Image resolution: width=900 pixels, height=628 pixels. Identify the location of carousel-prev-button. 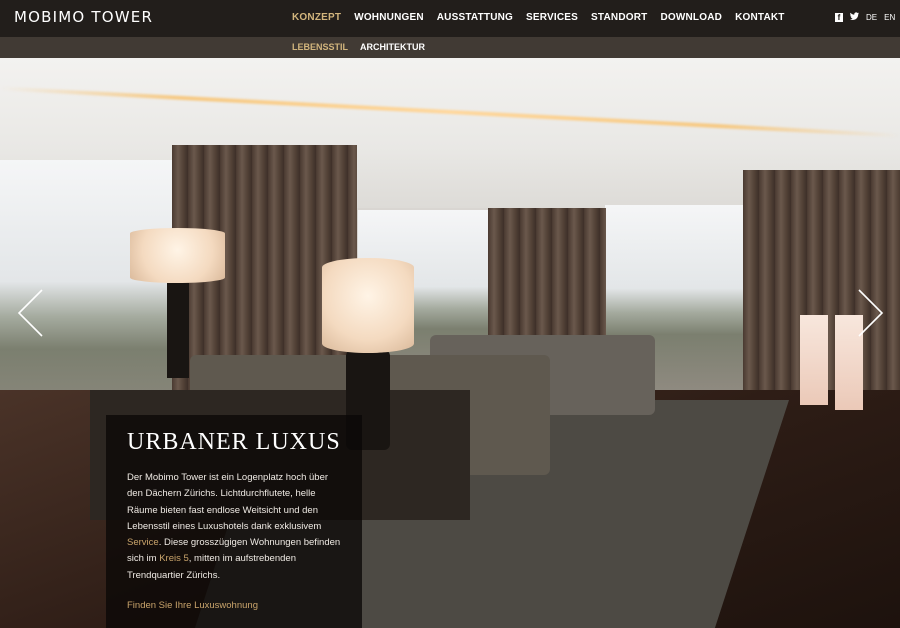
(31, 313).